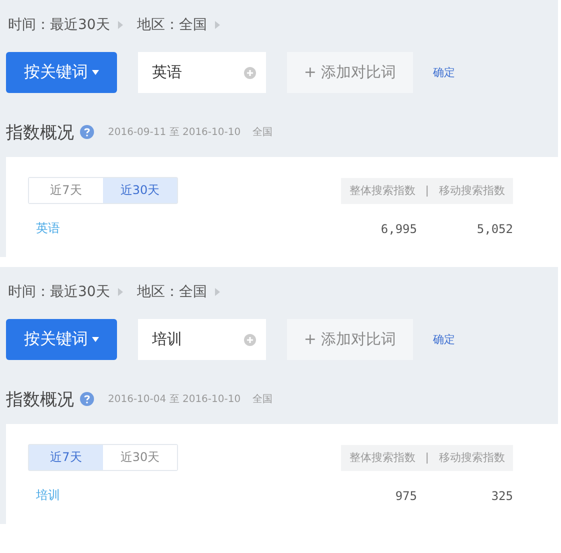 The height and width of the screenshot is (553, 561). I want to click on keyword-field: 培训, so click(202, 339).